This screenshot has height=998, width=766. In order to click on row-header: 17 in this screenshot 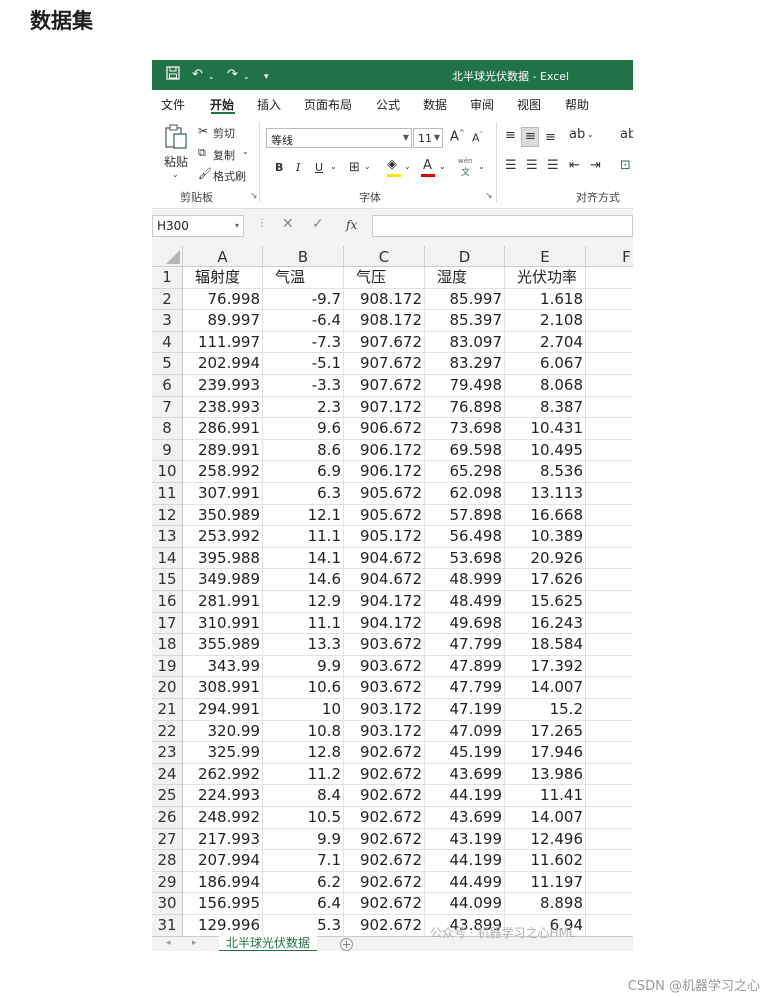, I will do `click(167, 623)`.